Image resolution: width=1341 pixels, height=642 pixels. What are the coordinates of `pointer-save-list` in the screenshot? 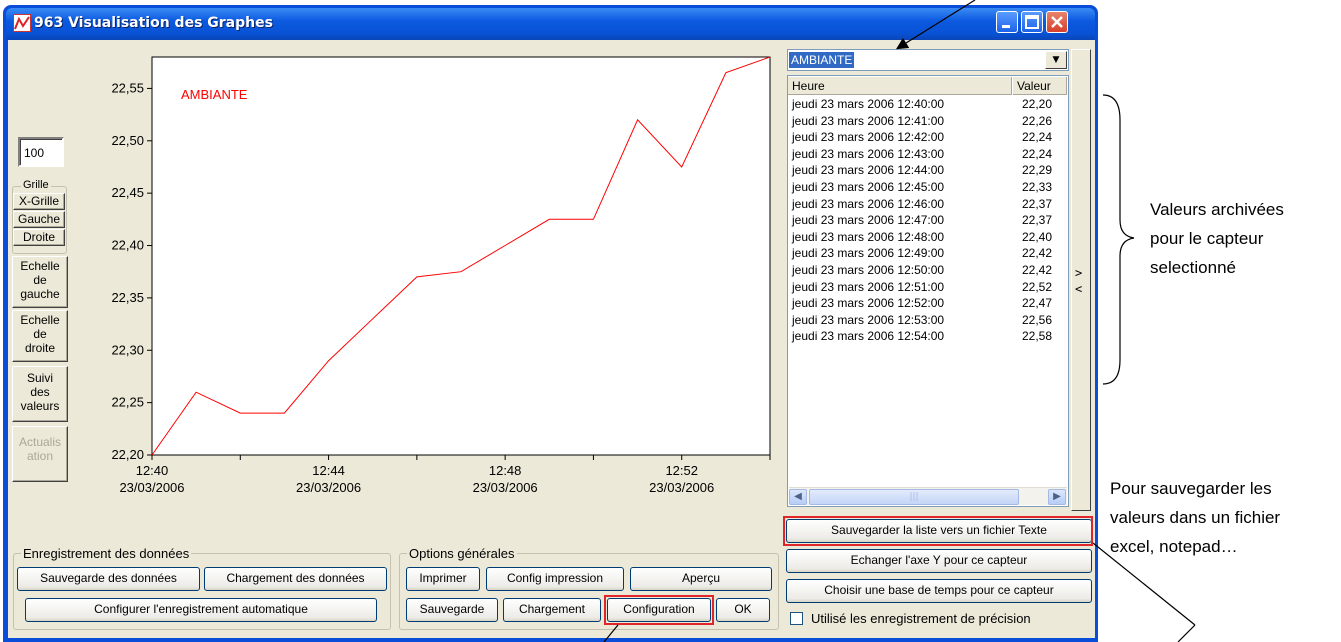 It's located at (1144, 584).